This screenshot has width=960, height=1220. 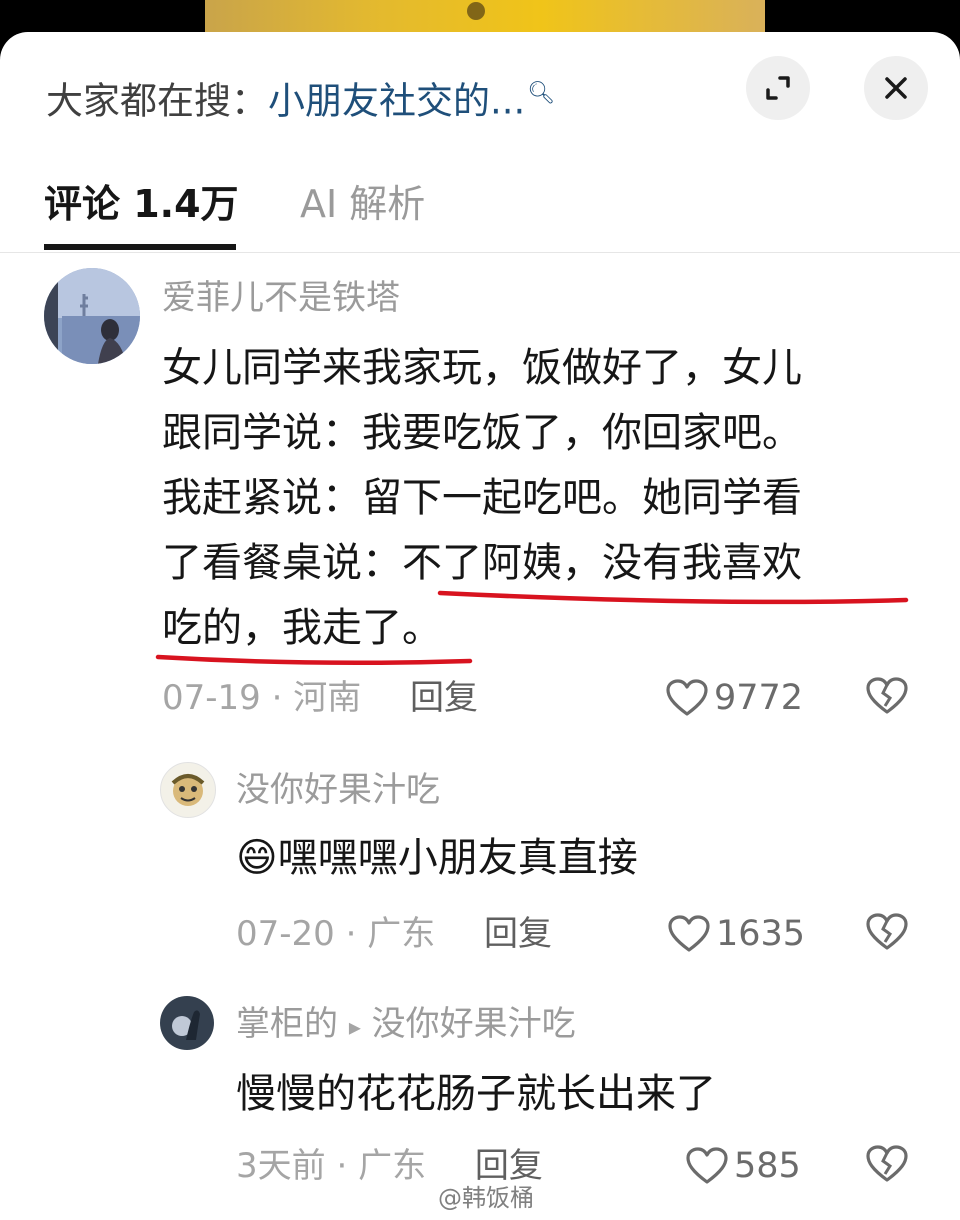 I want to click on comment-date: 3天前, so click(x=281, y=1166).